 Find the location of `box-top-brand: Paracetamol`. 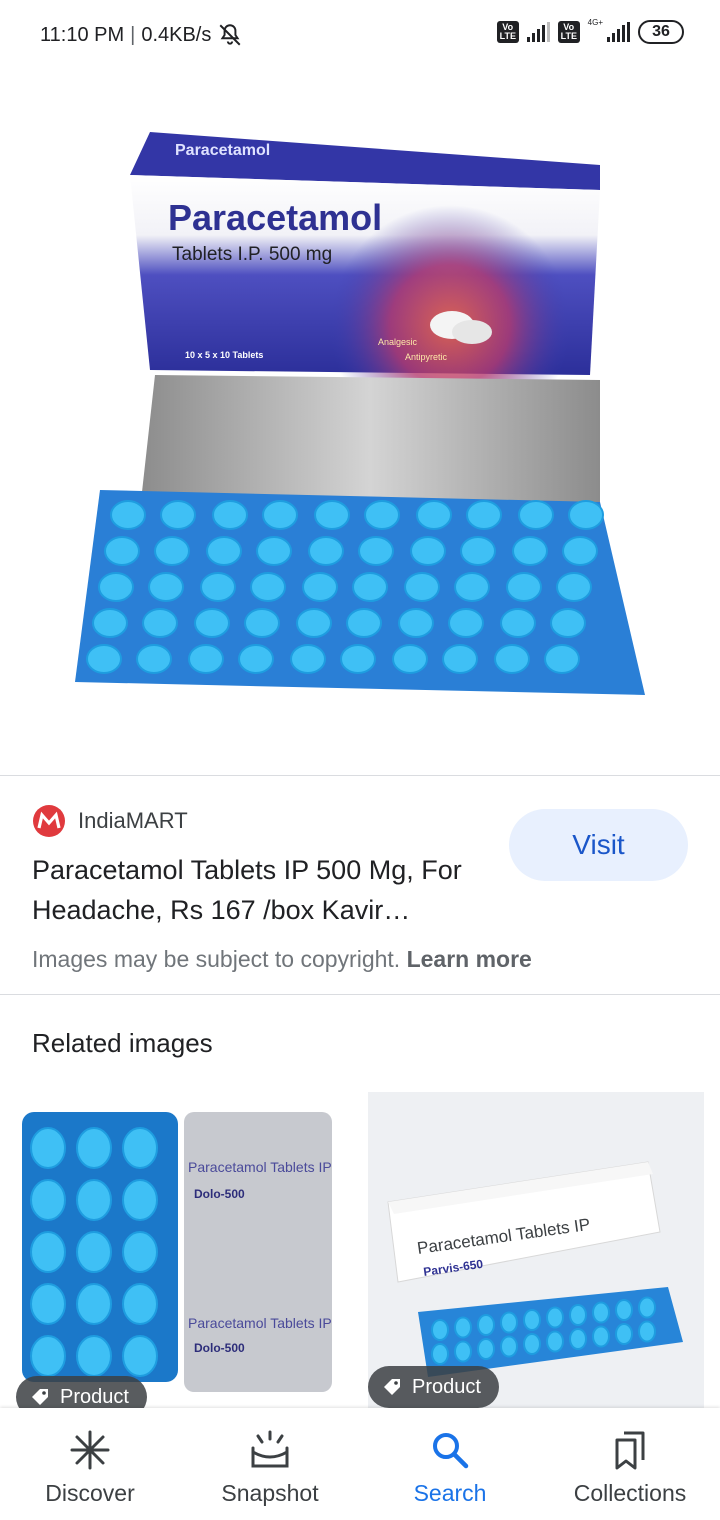

box-top-brand: Paracetamol is located at coordinates (222, 150).